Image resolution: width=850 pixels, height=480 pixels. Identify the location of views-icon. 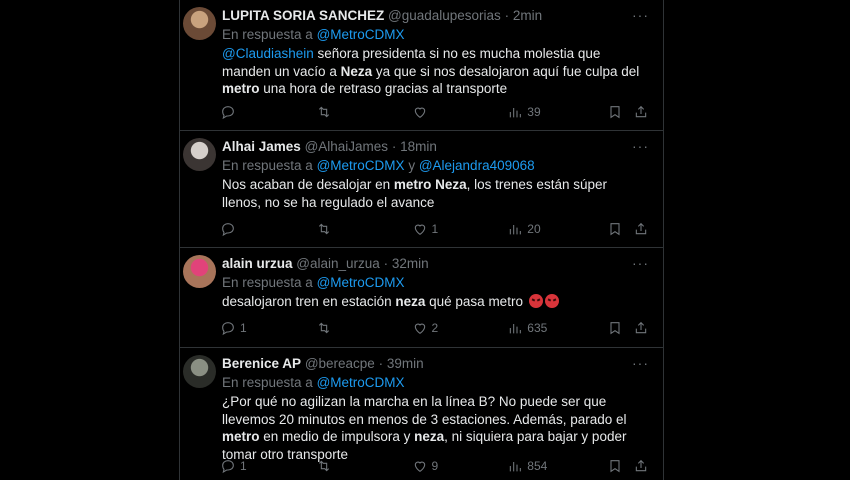
(516, 113).